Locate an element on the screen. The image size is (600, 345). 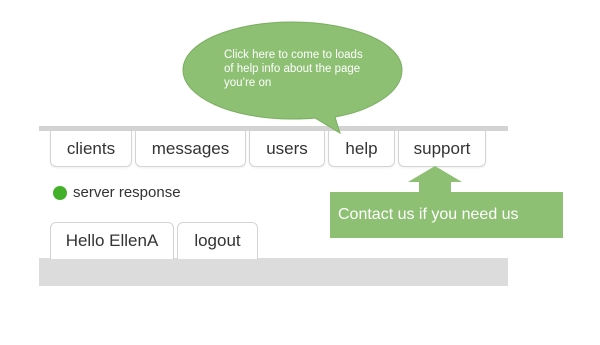
user-tabs: Hello EllenA logout is located at coordinates (154, 240).